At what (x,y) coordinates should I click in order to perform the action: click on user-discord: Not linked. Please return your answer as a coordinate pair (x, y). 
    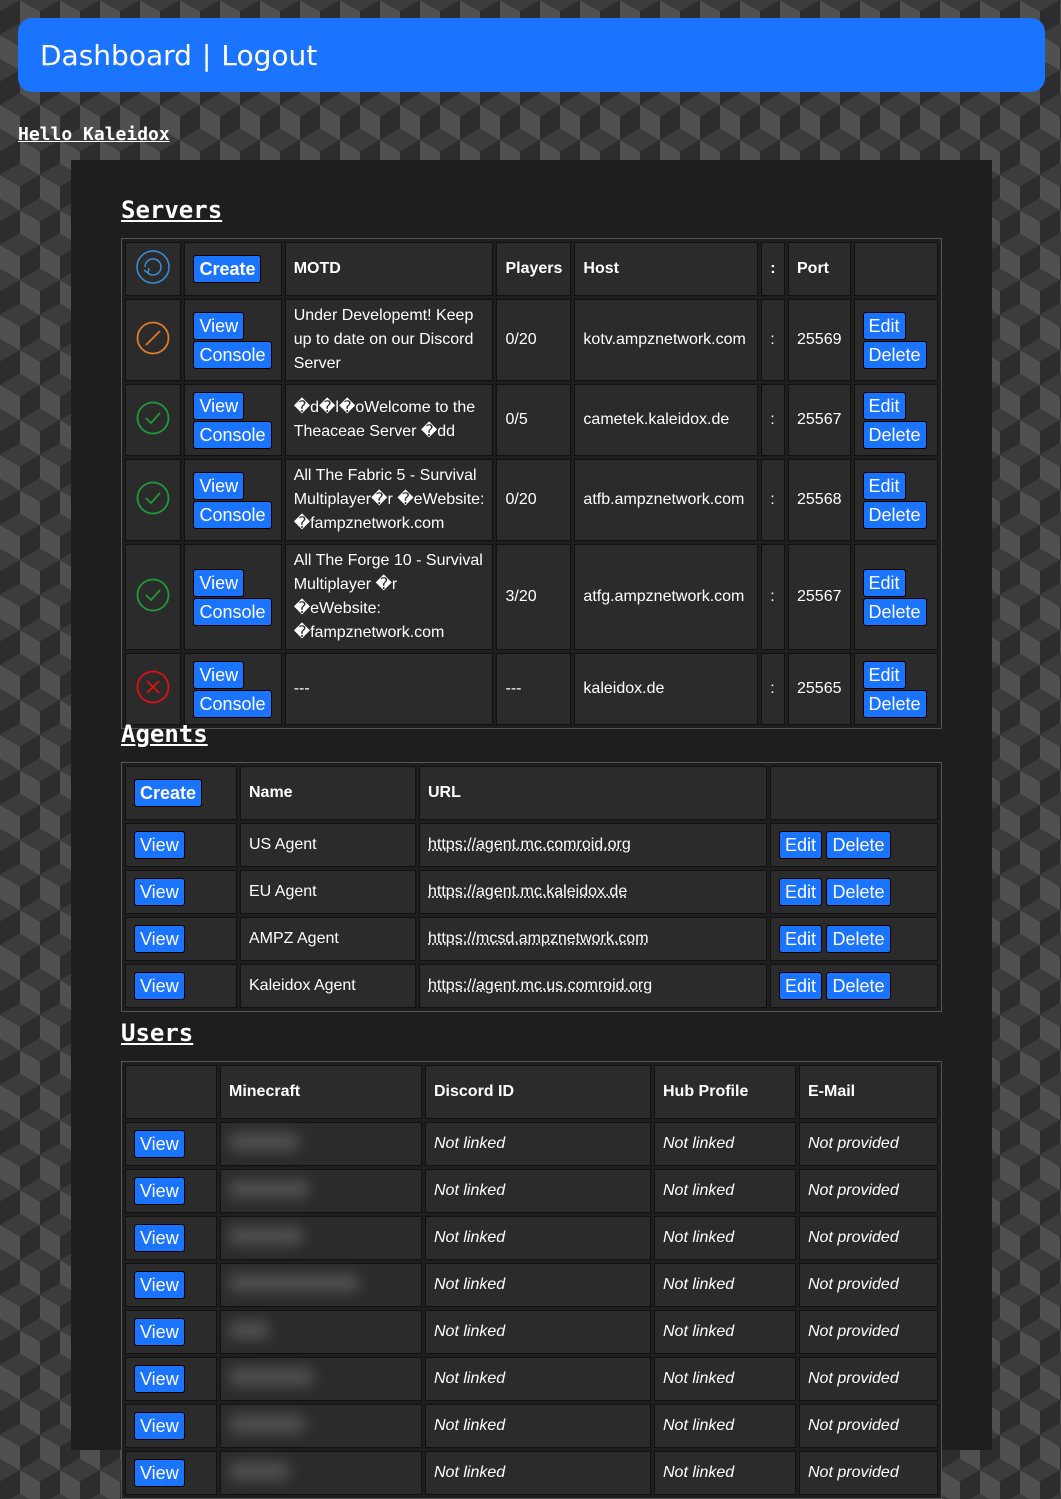
    Looking at the image, I should click on (538, 1473).